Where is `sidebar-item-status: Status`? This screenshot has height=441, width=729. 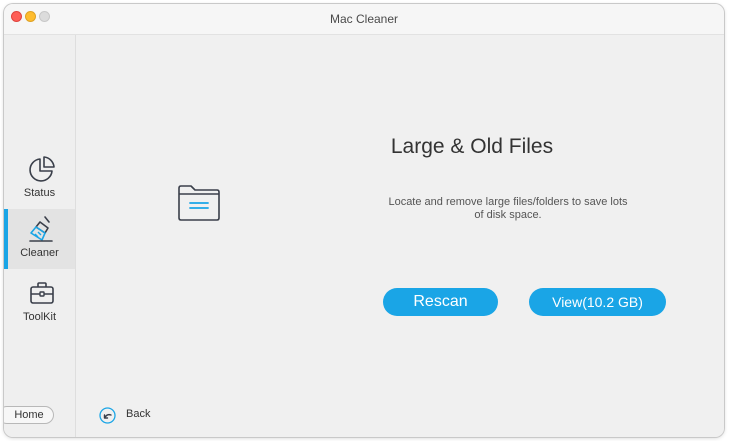 sidebar-item-status: Status is located at coordinates (39, 179).